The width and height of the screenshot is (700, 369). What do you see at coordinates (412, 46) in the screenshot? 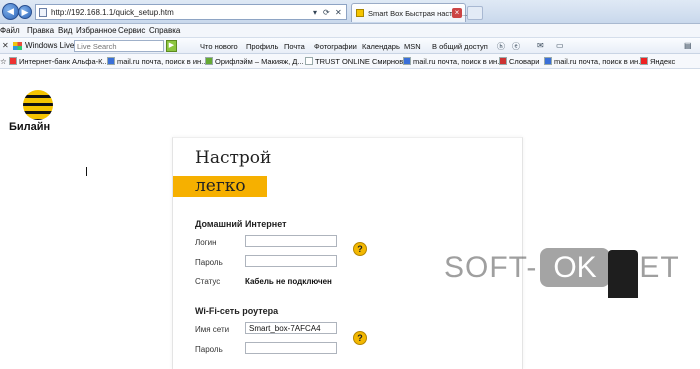
I see `live-link-msn: MSN` at bounding box center [412, 46].